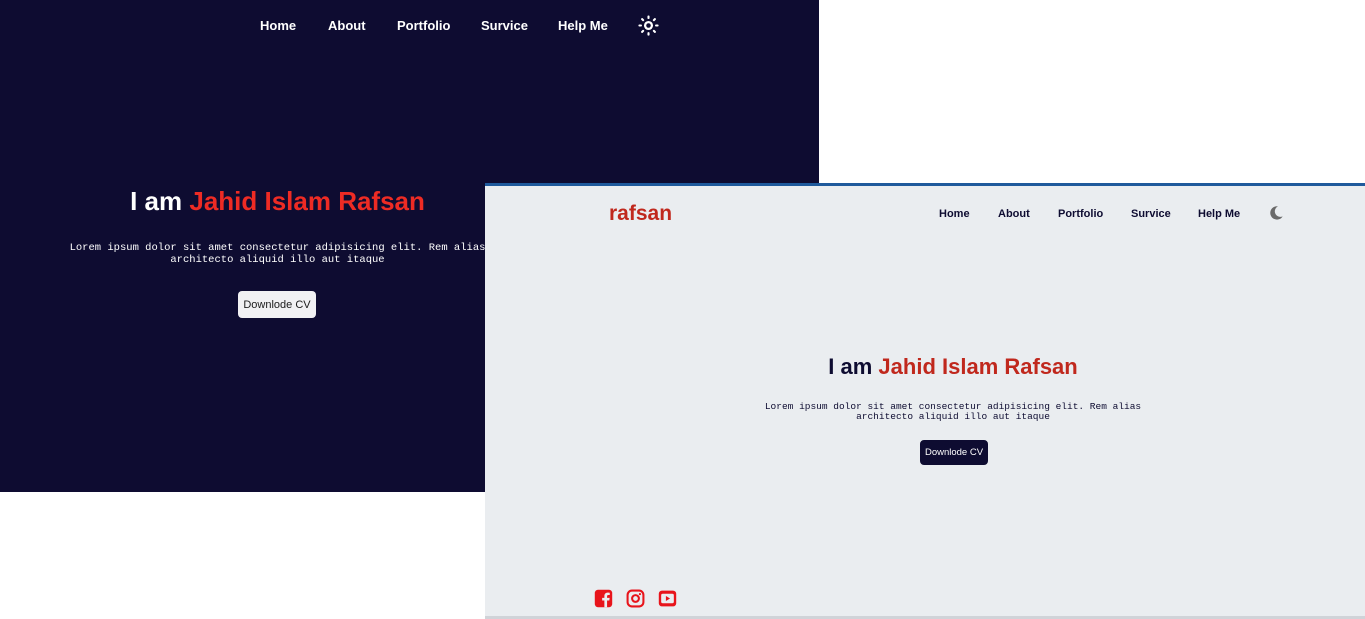 Image resolution: width=1365 pixels, height=619 pixels. Describe the element at coordinates (1276, 213) in the screenshot. I see `moon-icon` at that location.